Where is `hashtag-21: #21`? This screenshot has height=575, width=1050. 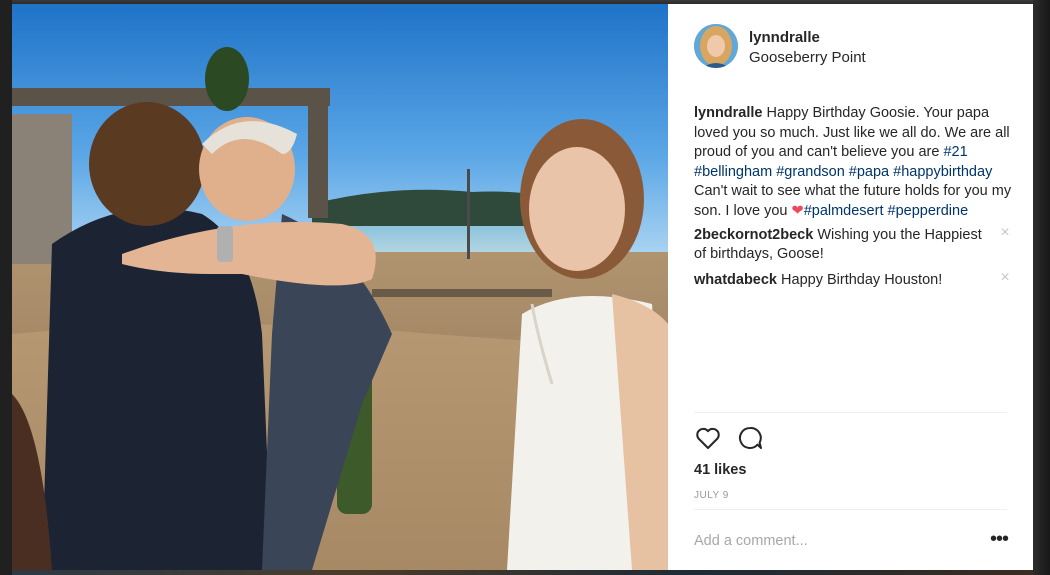
hashtag-21: #21 is located at coordinates (955, 152).